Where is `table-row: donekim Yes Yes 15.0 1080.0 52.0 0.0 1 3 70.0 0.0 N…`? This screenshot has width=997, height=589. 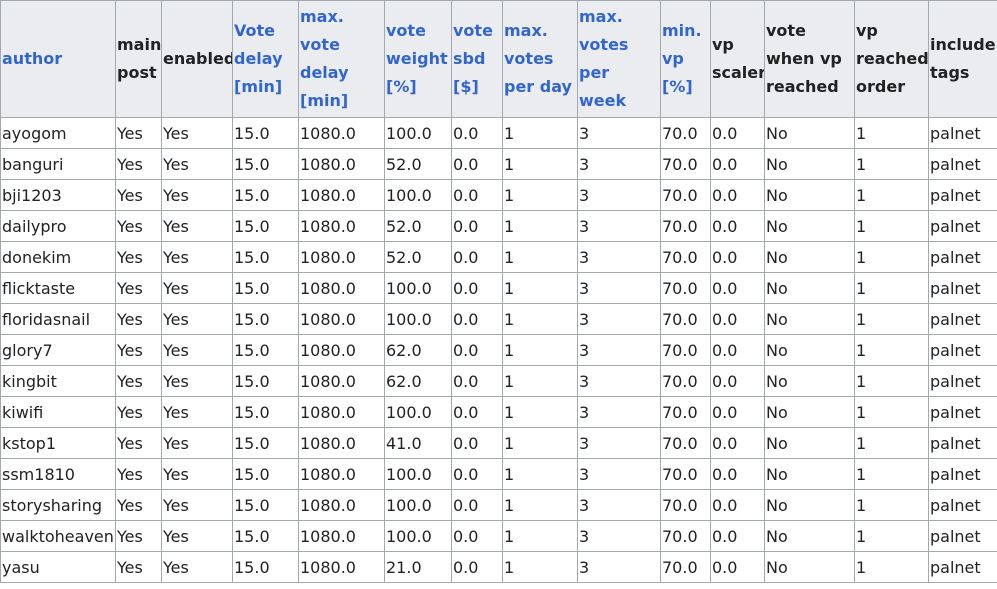
table-row: donekim Yes Yes 15.0 1080.0 52.0 0.0 1 3 70.0 0.0 N… is located at coordinates (498, 257).